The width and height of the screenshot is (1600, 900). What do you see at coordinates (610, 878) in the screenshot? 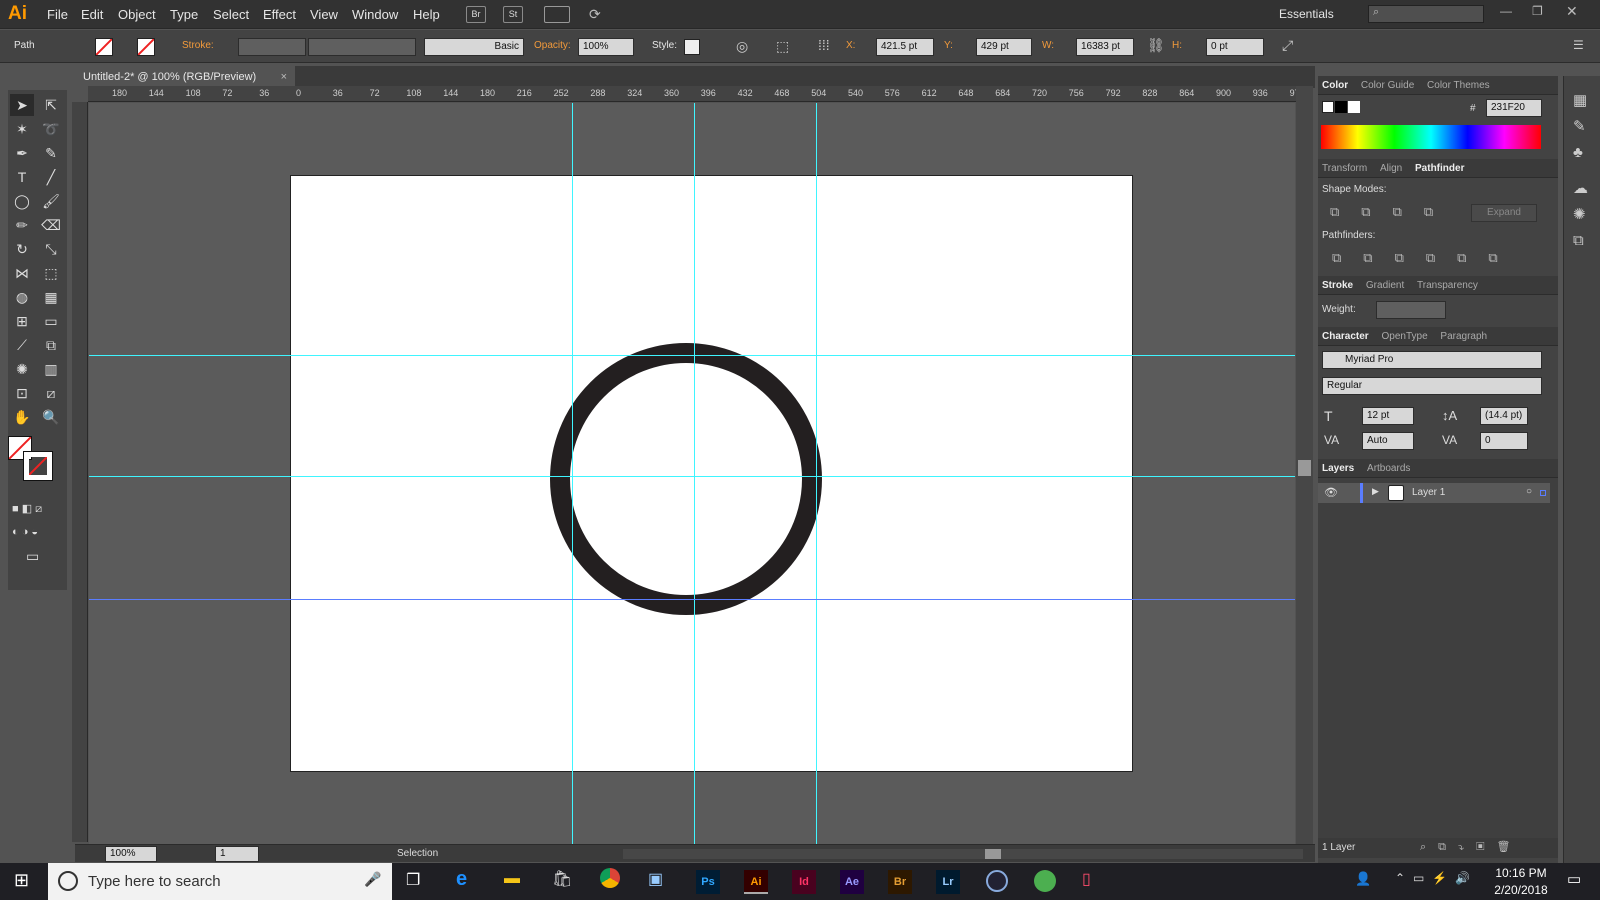
I see `chrome-icon` at bounding box center [610, 878].